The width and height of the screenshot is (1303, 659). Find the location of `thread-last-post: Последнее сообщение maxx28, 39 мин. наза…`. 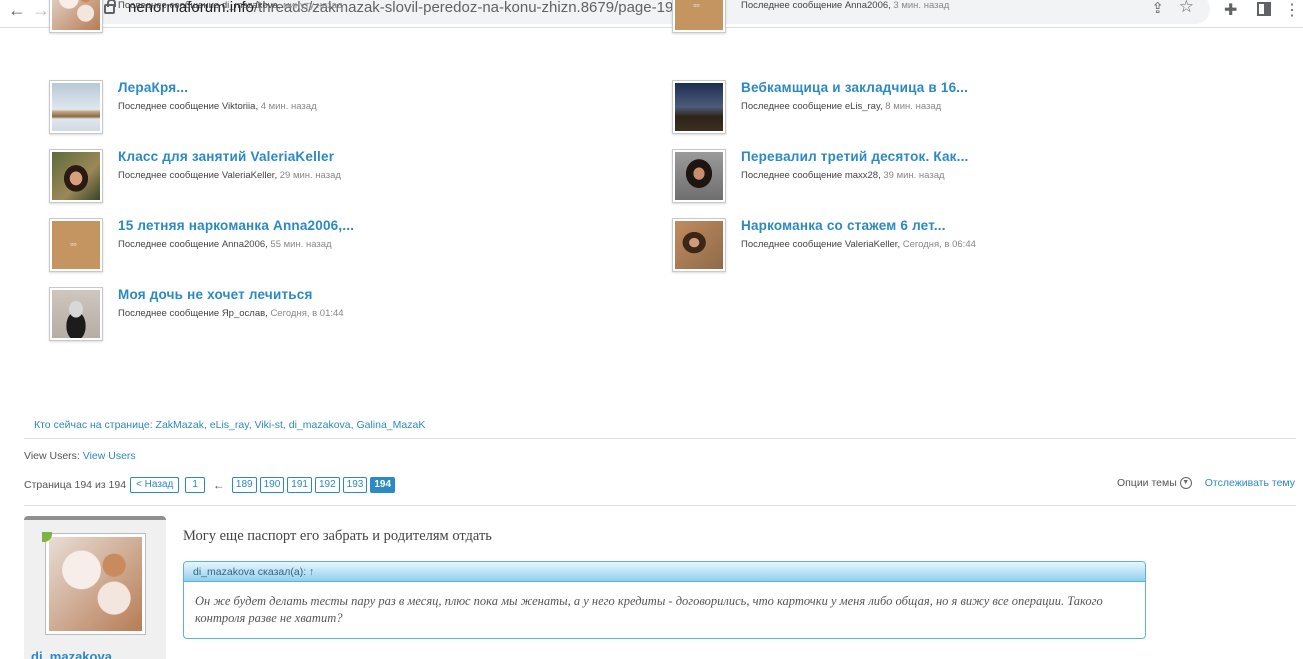

thread-last-post: Последнее сообщение maxx28, 39 мин. наза… is located at coordinates (843, 175).